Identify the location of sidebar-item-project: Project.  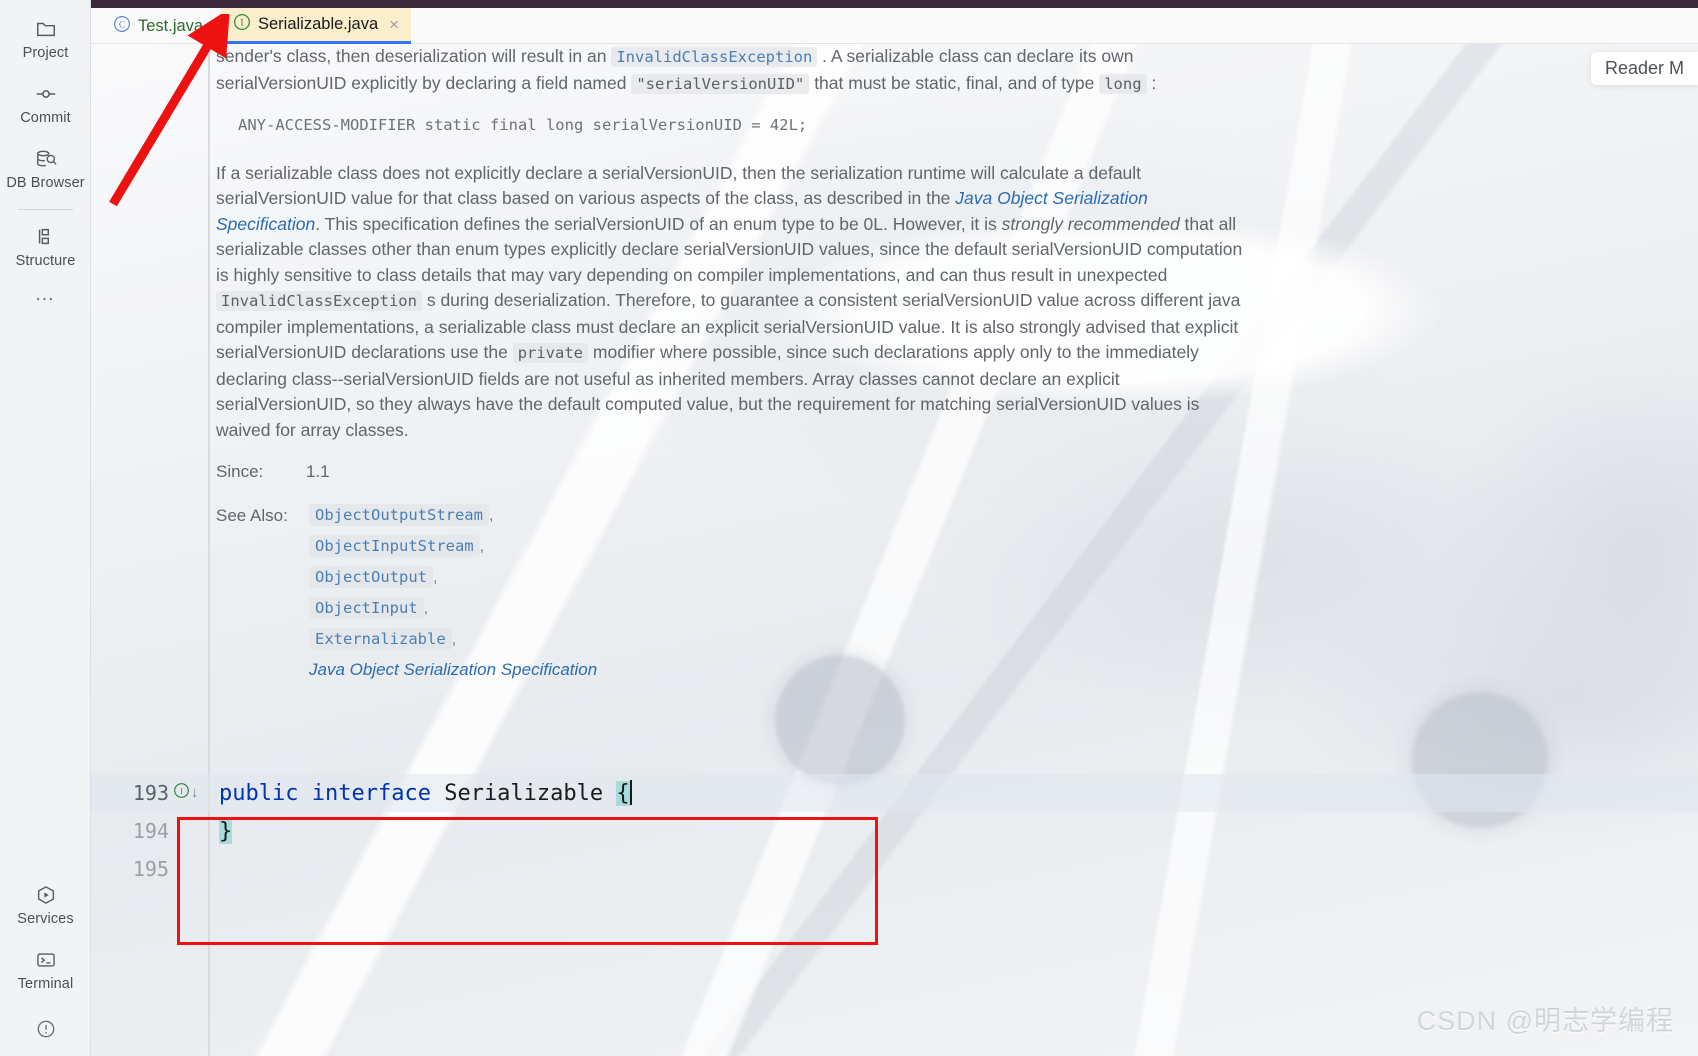
(45, 40).